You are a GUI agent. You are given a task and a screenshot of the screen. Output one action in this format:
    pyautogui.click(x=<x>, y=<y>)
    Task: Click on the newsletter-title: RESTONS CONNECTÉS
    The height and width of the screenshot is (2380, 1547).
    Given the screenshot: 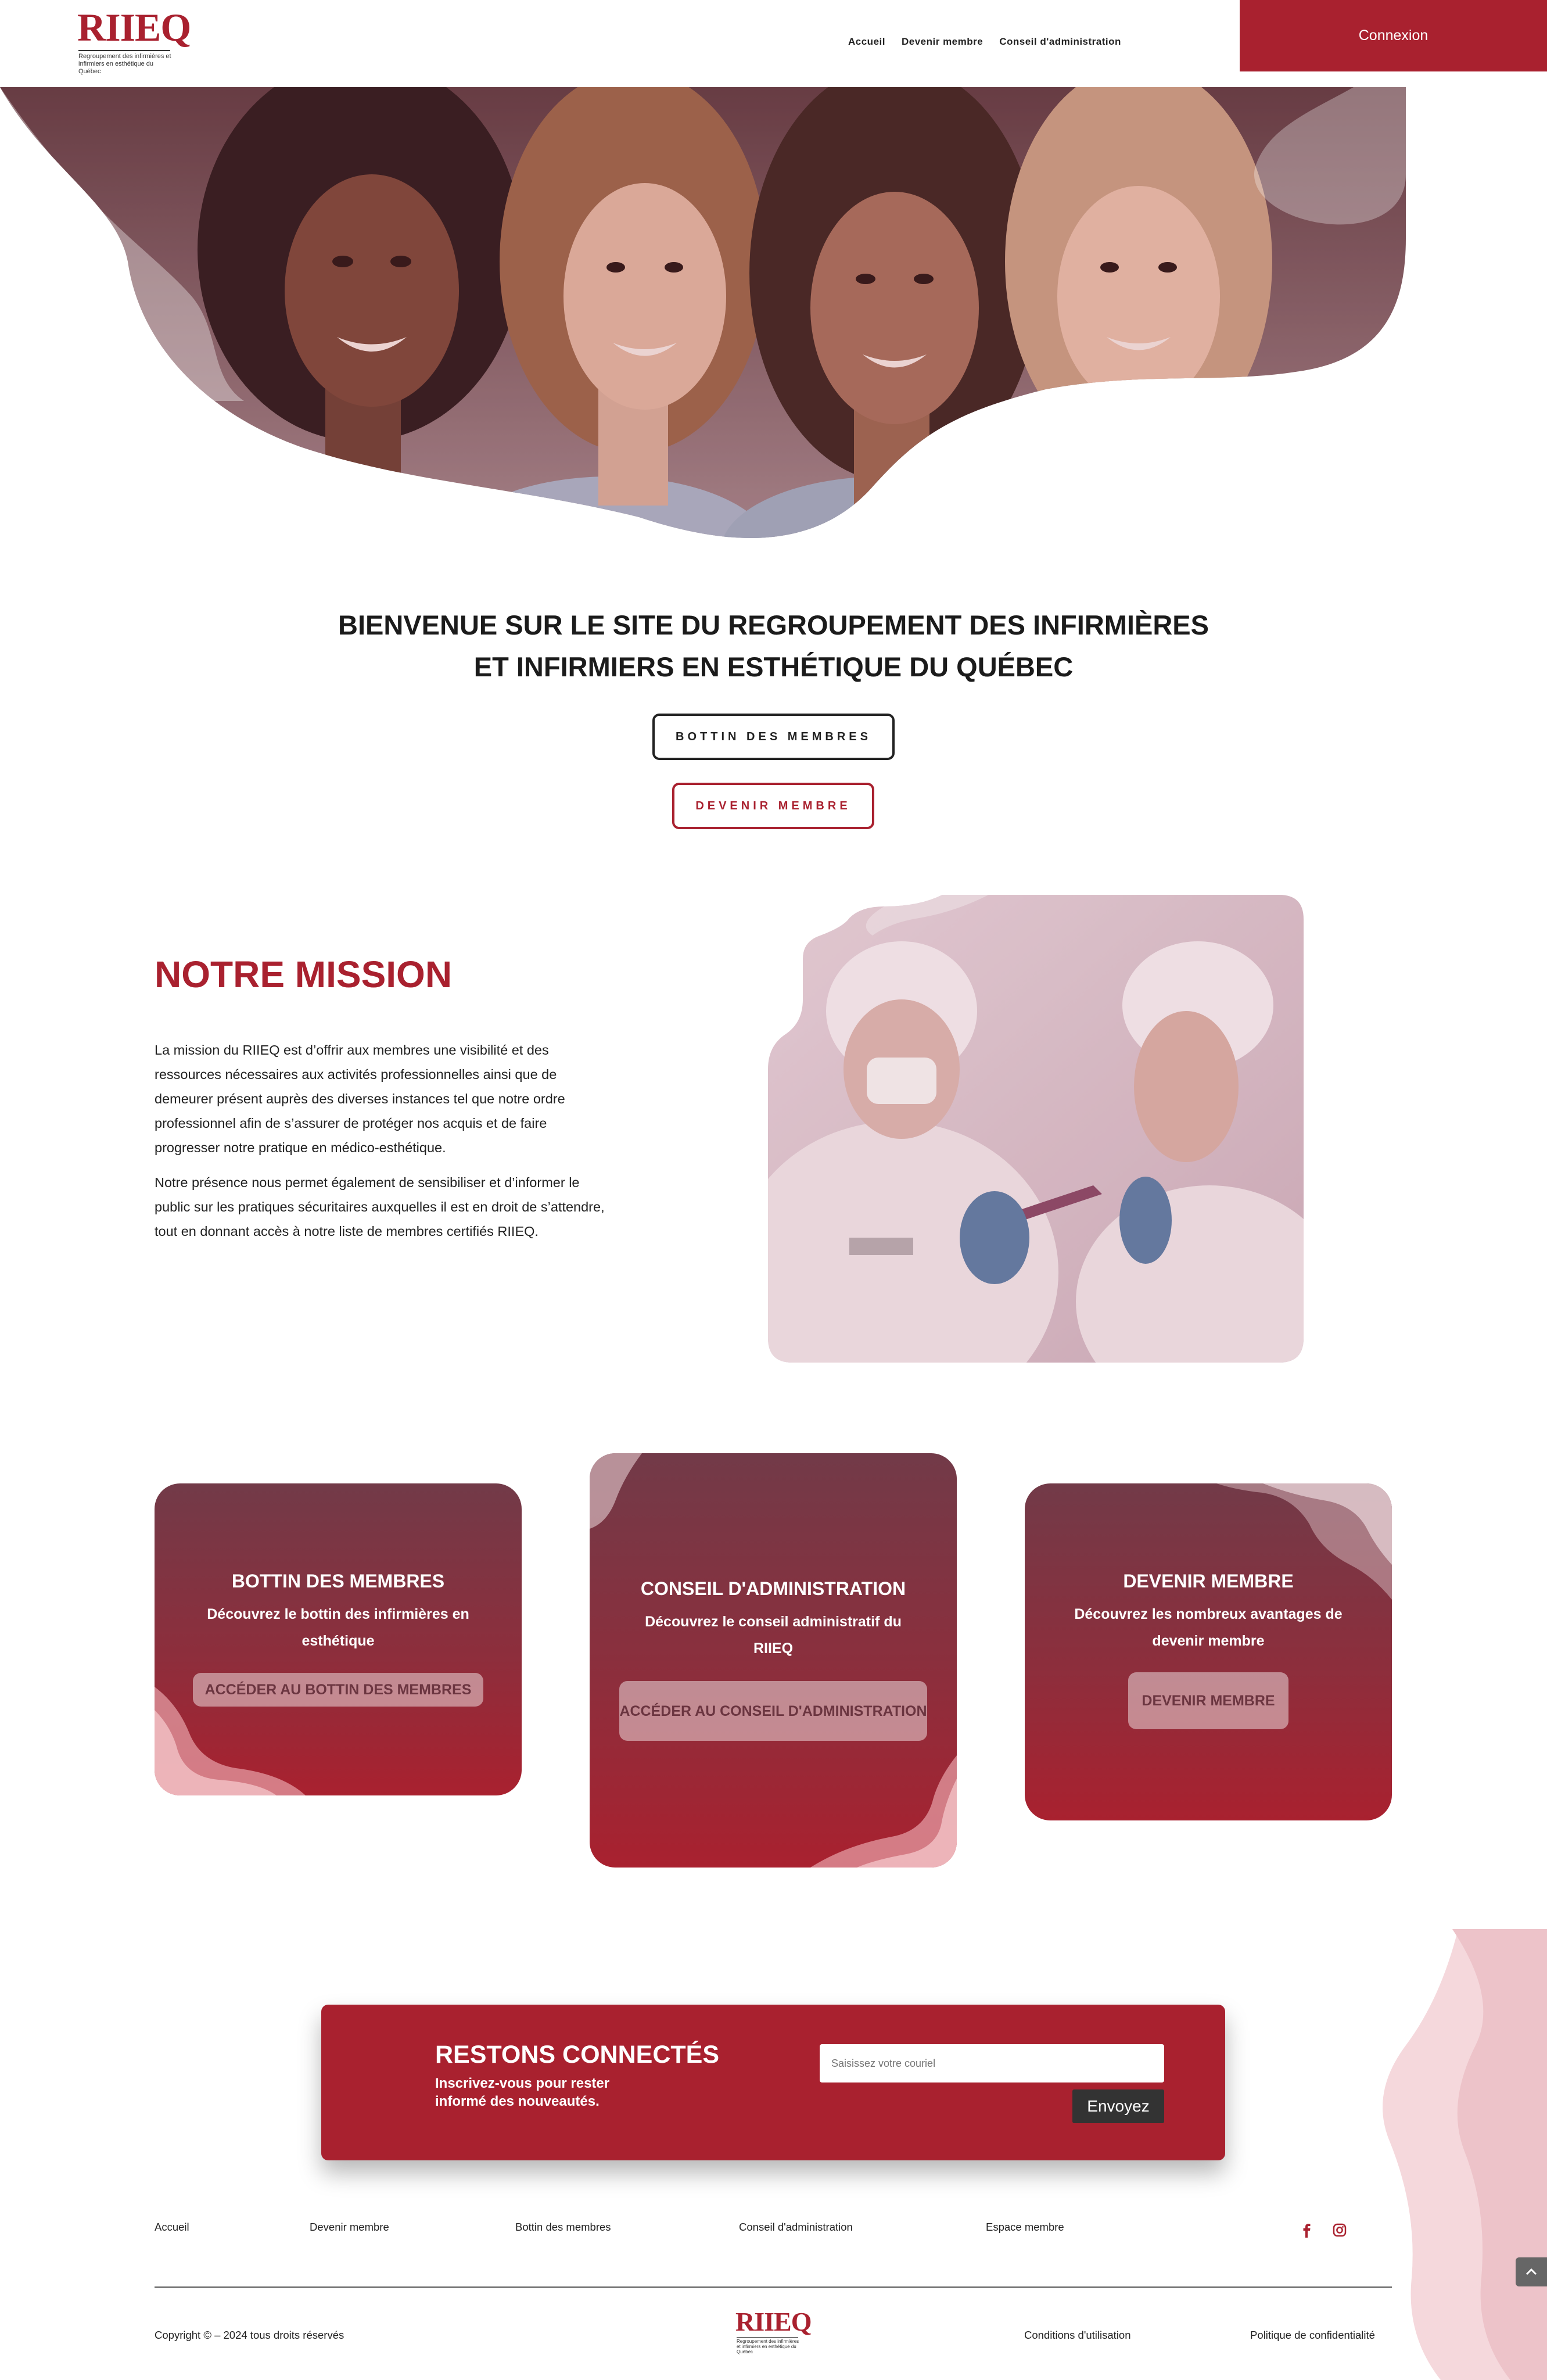 What is the action you would take?
    pyautogui.click(x=577, y=2055)
    